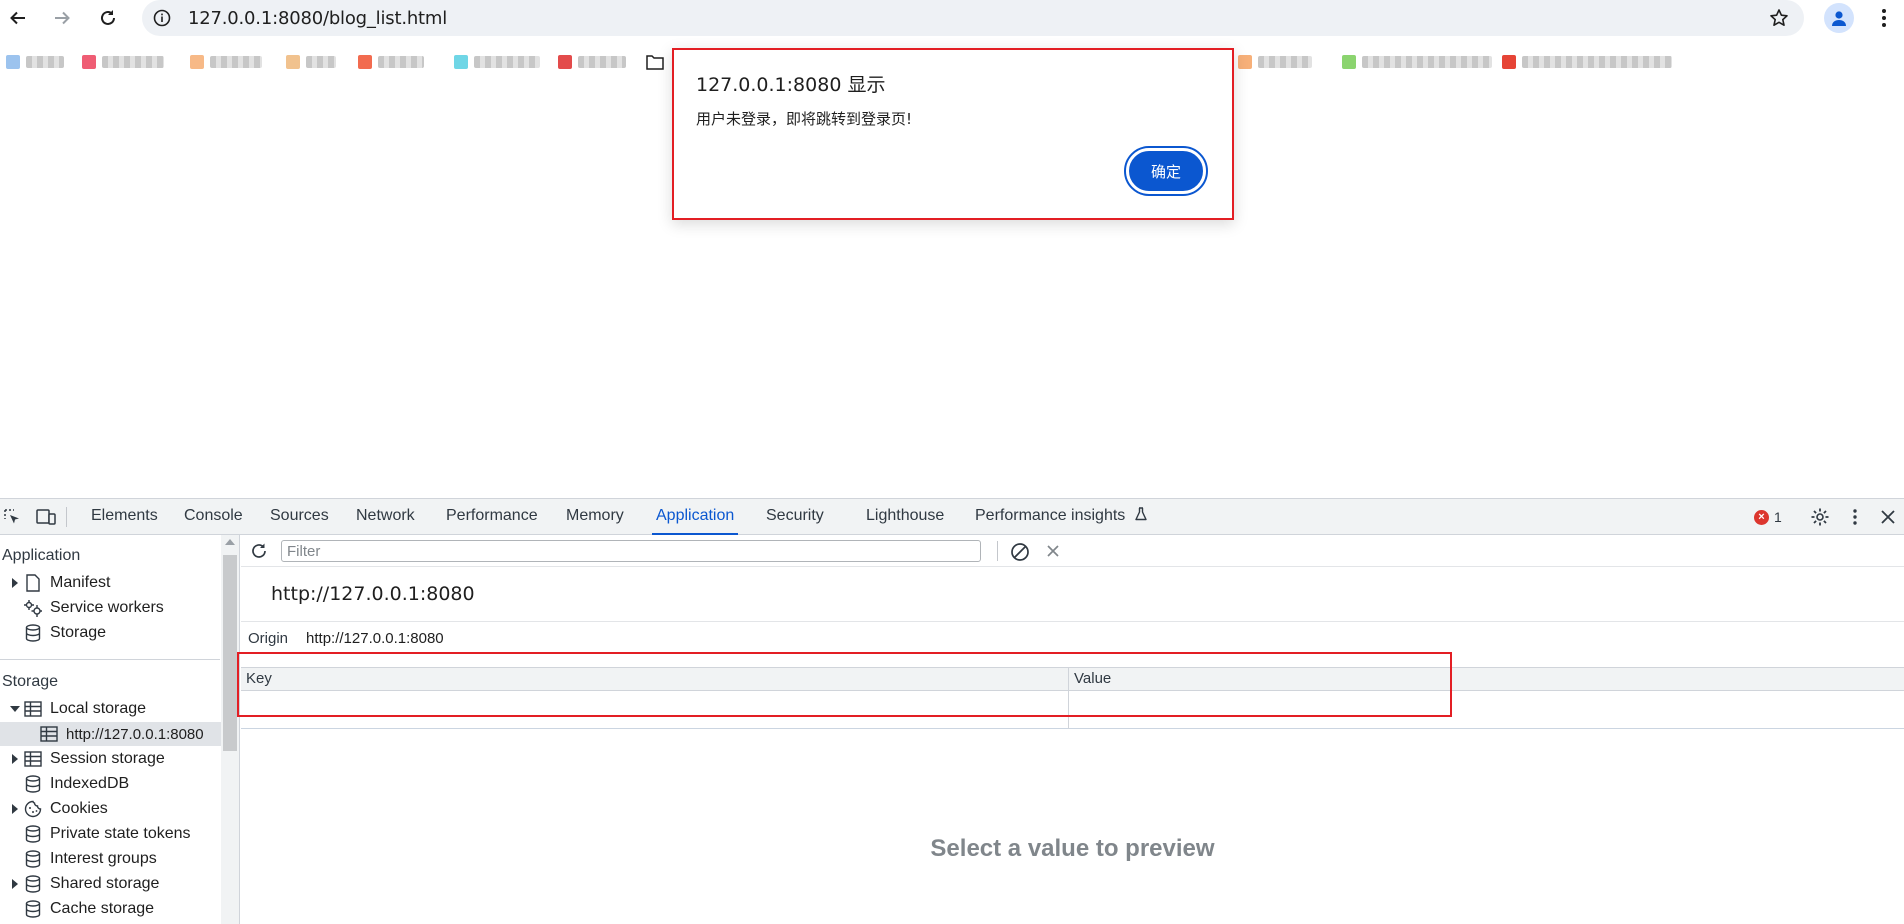  What do you see at coordinates (1761, 517) in the screenshot?
I see `error-icon: ×` at bounding box center [1761, 517].